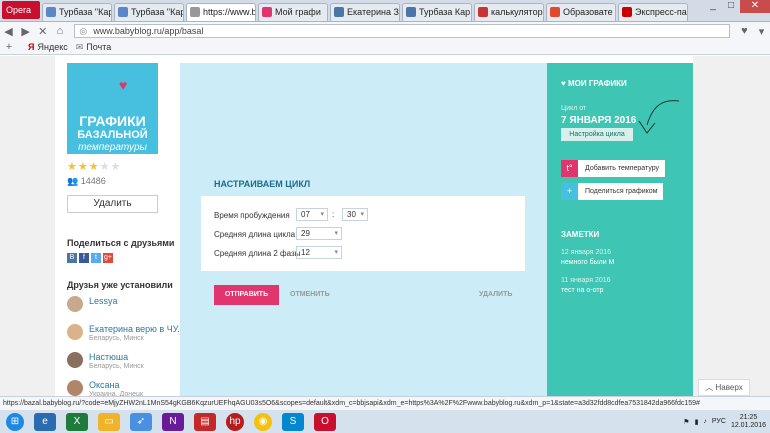 The image size is (770, 433). I want to click on tab-title: https://www.b, so click(229, 12).